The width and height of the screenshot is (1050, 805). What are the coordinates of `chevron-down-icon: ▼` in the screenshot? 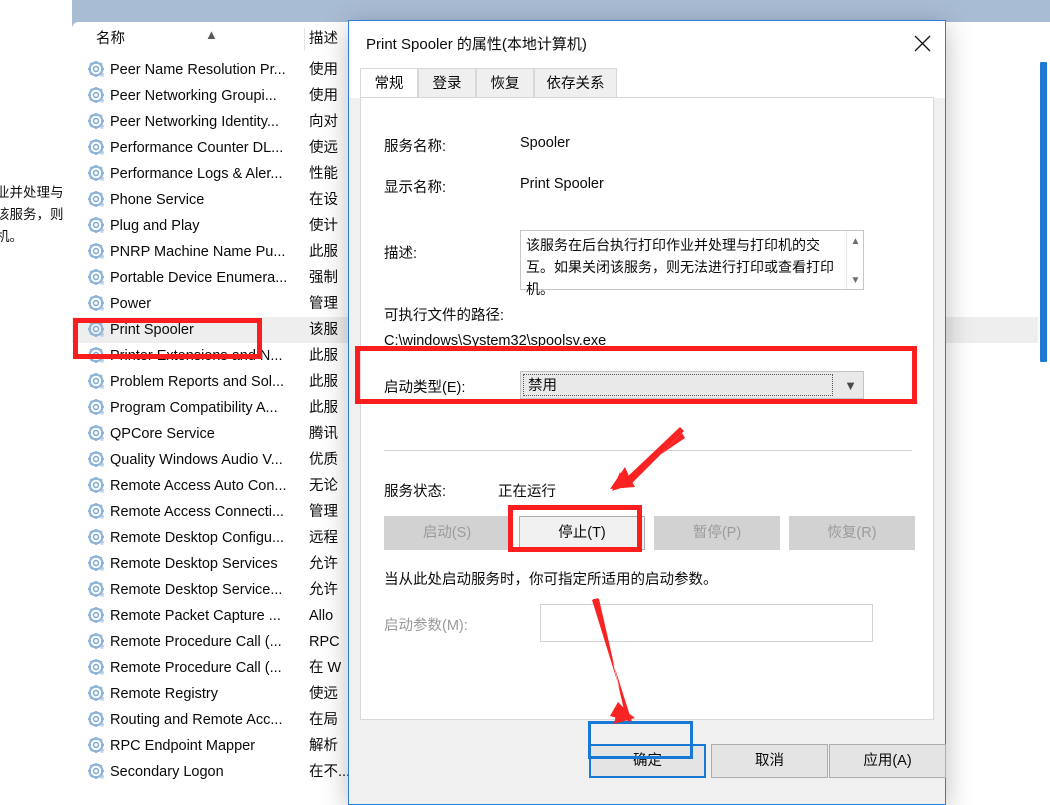 It's located at (855, 280).